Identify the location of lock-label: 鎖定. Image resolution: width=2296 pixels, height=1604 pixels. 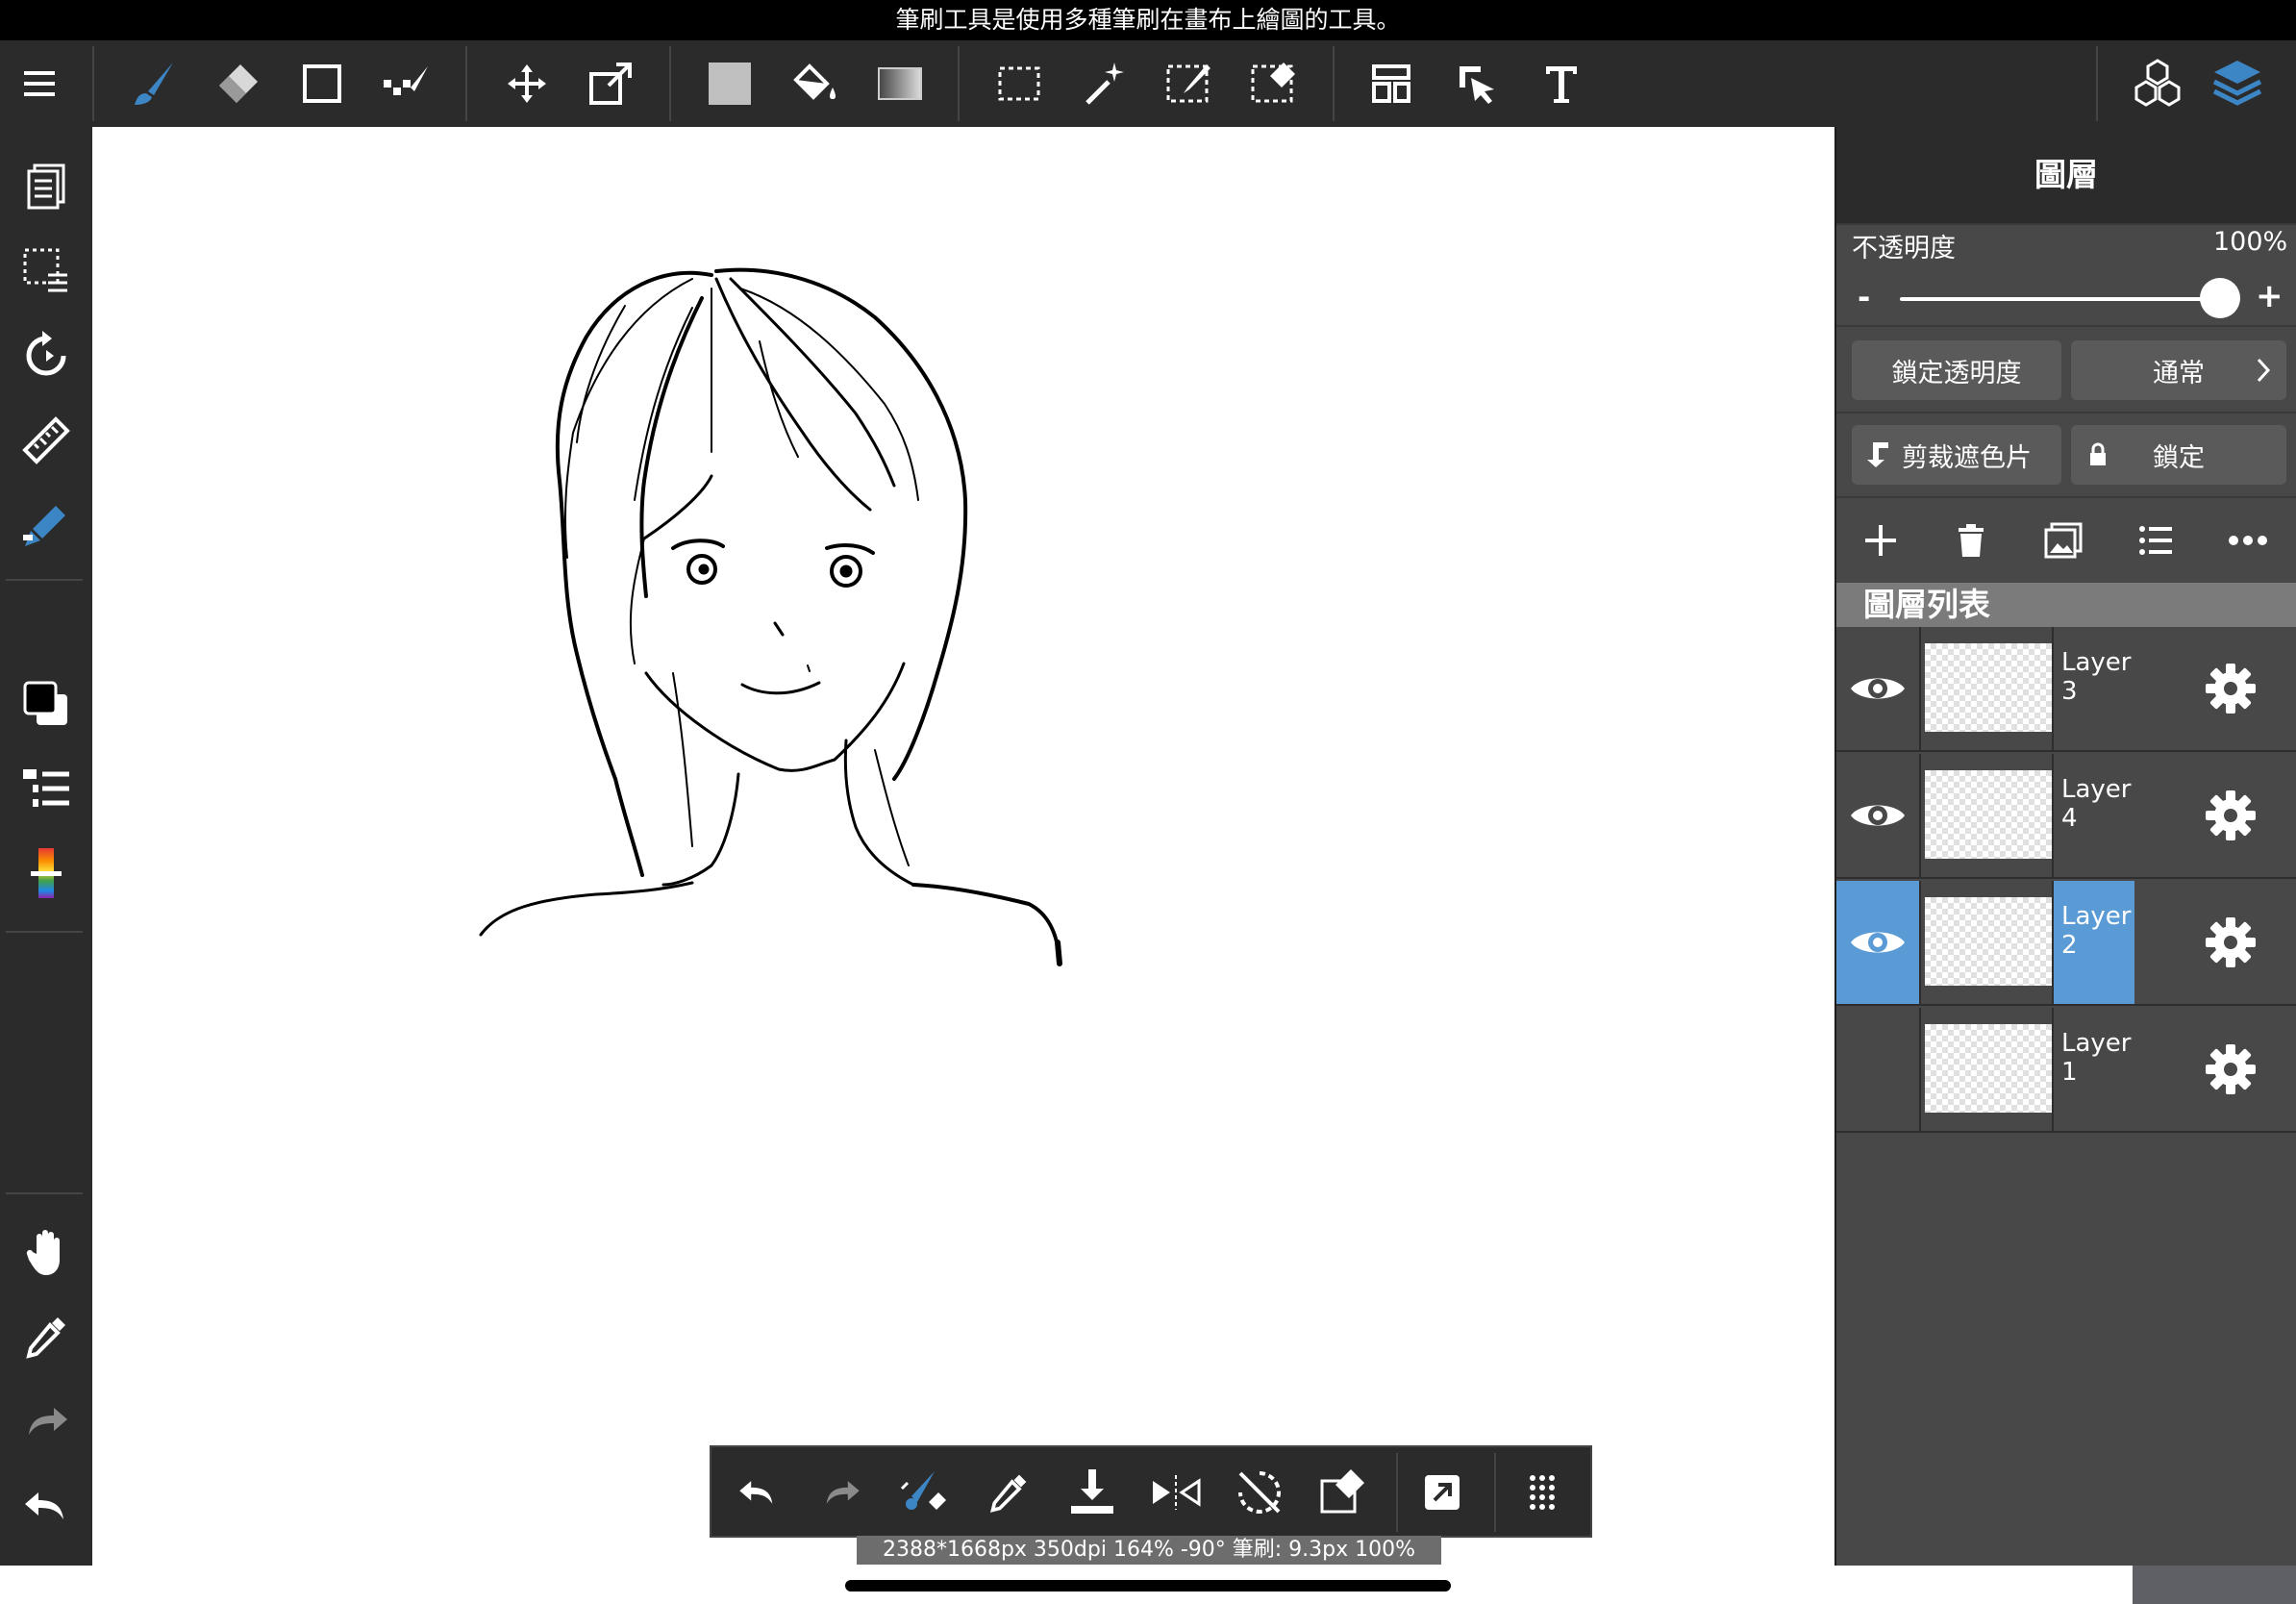
(2179, 457).